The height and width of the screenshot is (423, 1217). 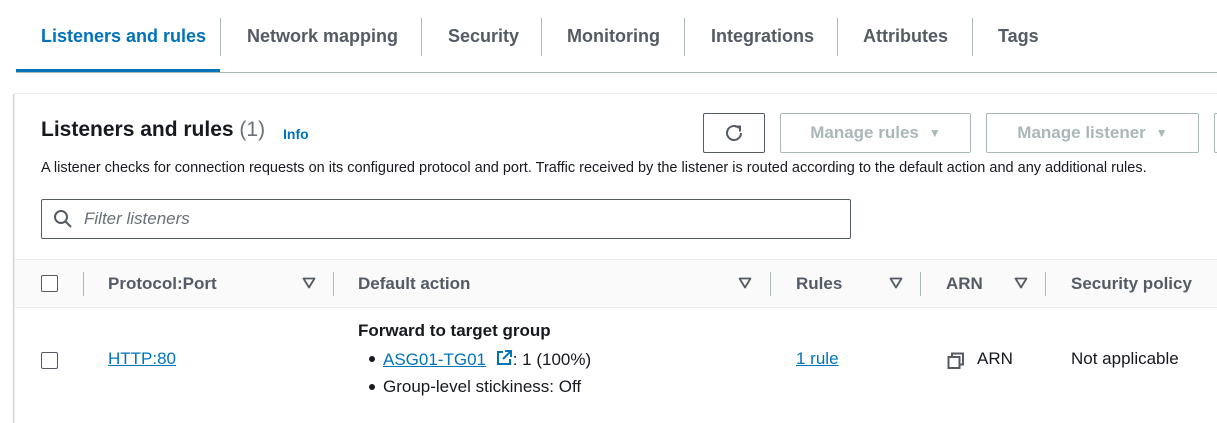 I want to click on listener-count: (1), so click(x=252, y=129).